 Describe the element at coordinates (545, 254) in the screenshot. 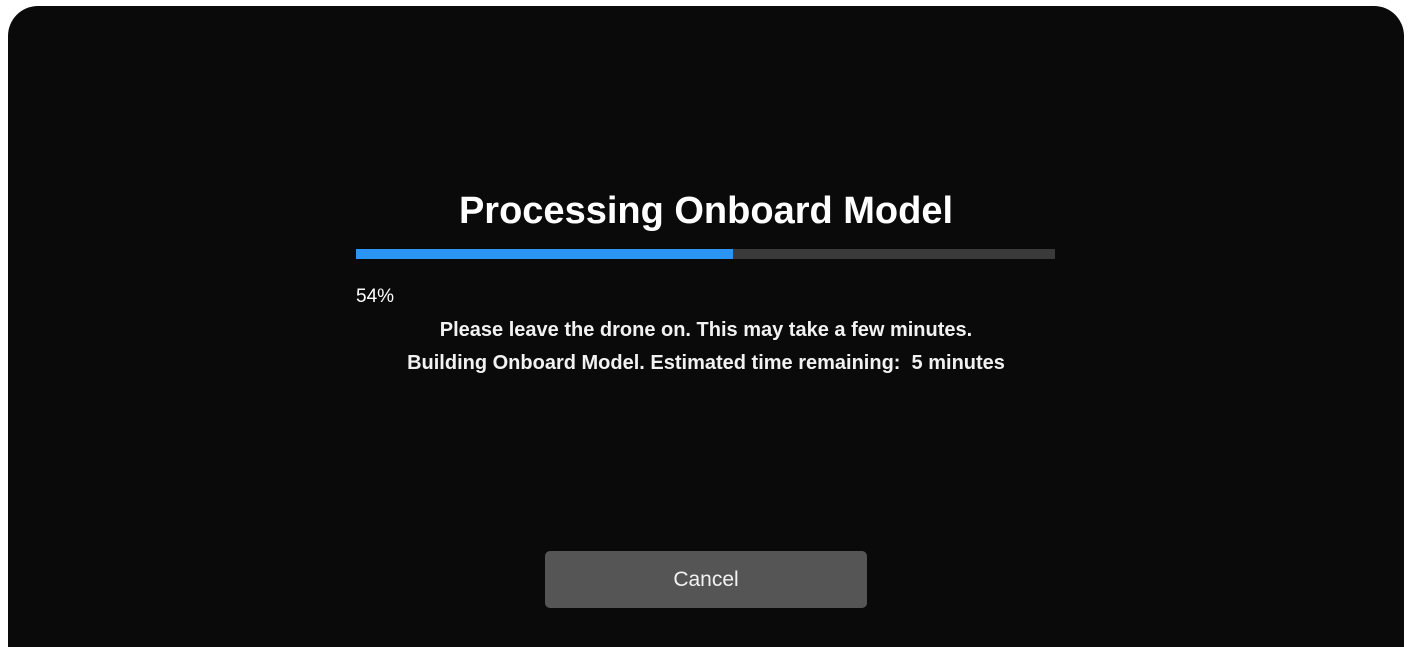

I see `progress-bar-fill` at that location.